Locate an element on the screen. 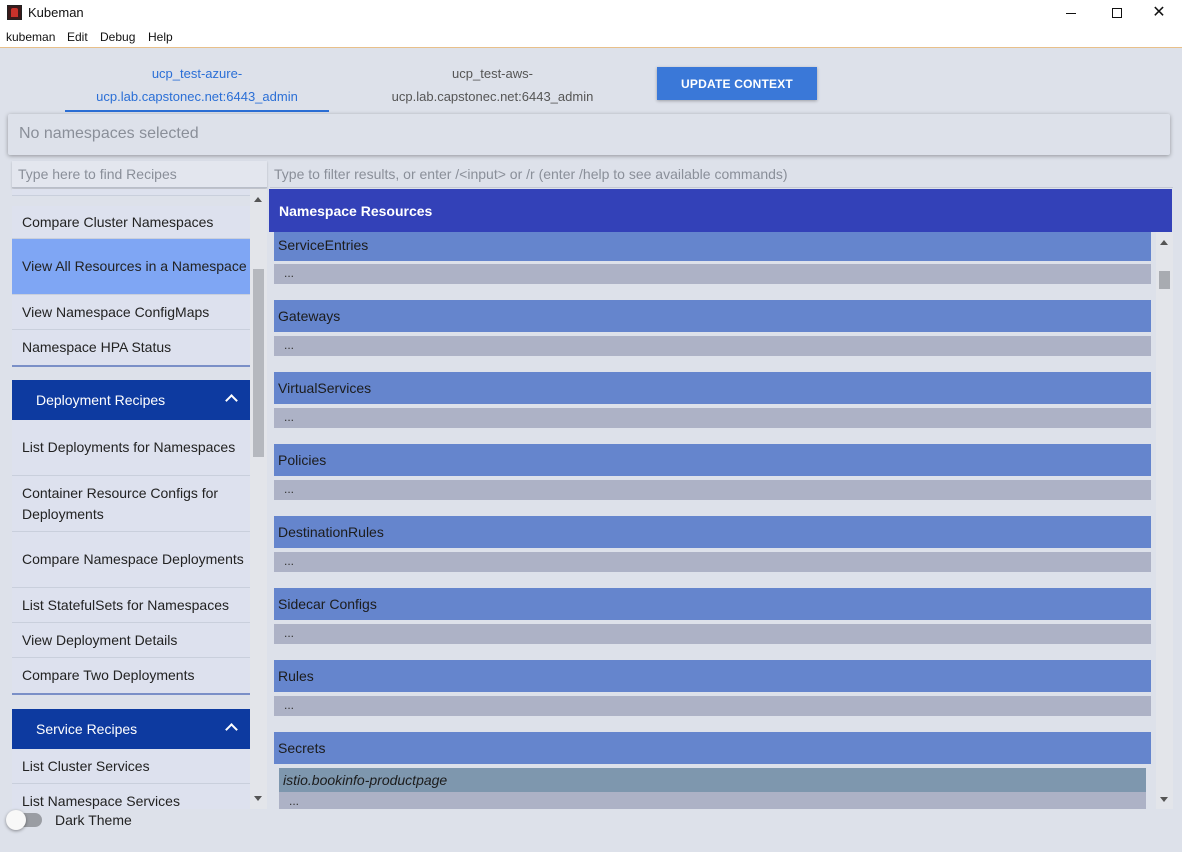 This screenshot has width=1182, height=852. menu-edit: Edit is located at coordinates (77, 37).